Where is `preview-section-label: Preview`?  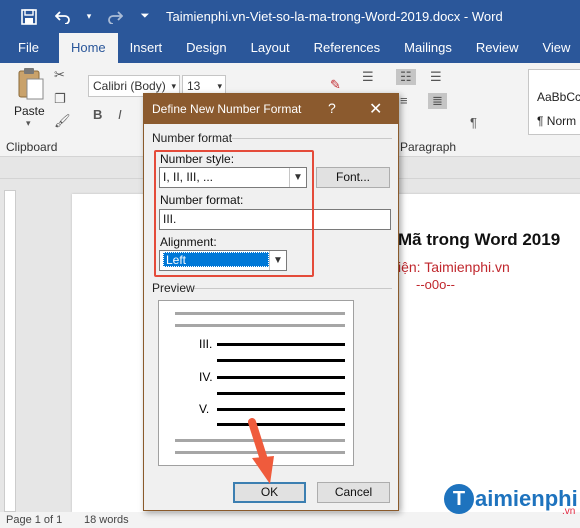 preview-section-label: Preview is located at coordinates (173, 288).